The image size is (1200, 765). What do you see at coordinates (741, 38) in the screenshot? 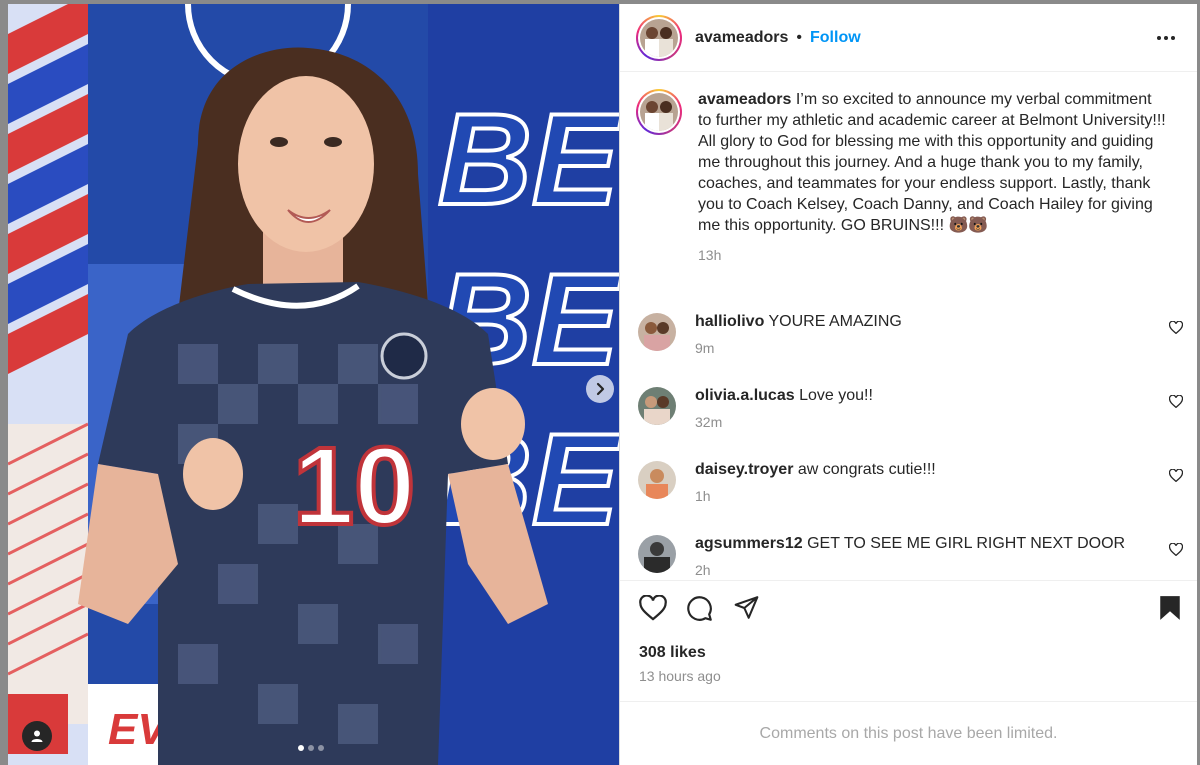
I see `header-username: avameadors` at bounding box center [741, 38].